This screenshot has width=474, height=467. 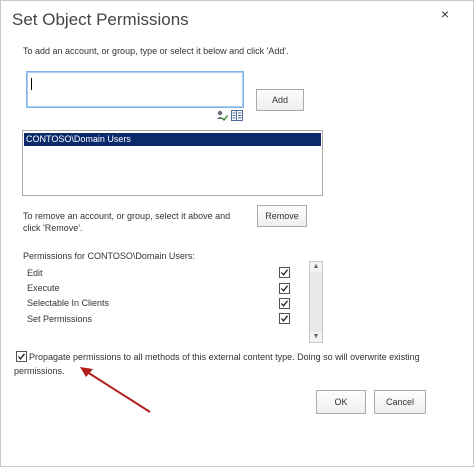 I want to click on permission-checkbox-set-permissions, so click(x=284, y=318).